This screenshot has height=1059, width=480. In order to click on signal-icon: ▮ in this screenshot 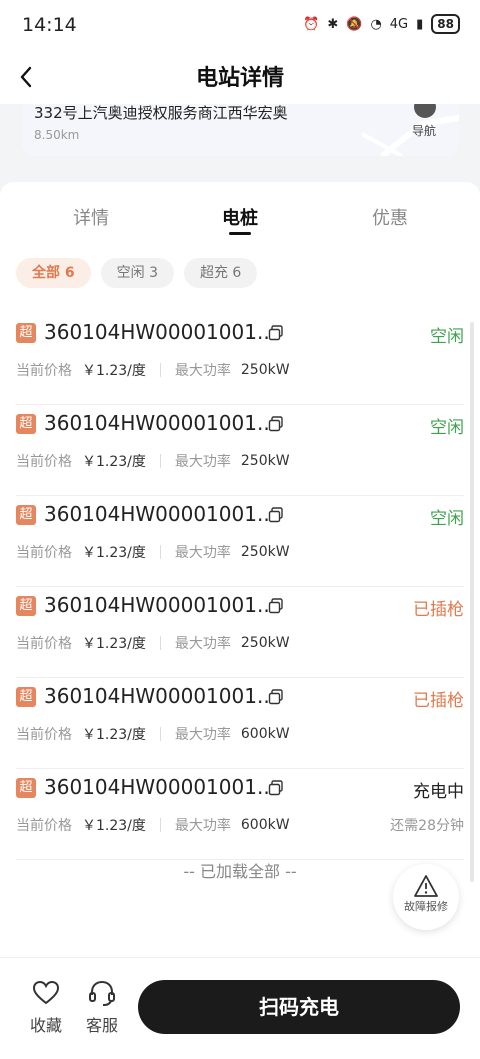, I will do `click(420, 24)`.